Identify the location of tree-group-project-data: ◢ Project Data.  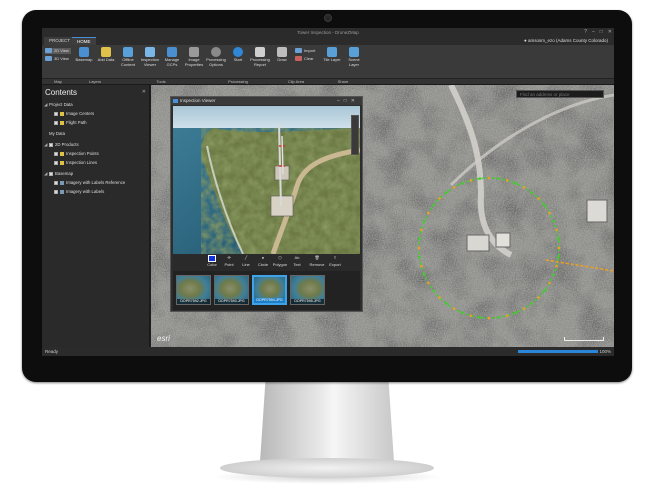
(96, 104).